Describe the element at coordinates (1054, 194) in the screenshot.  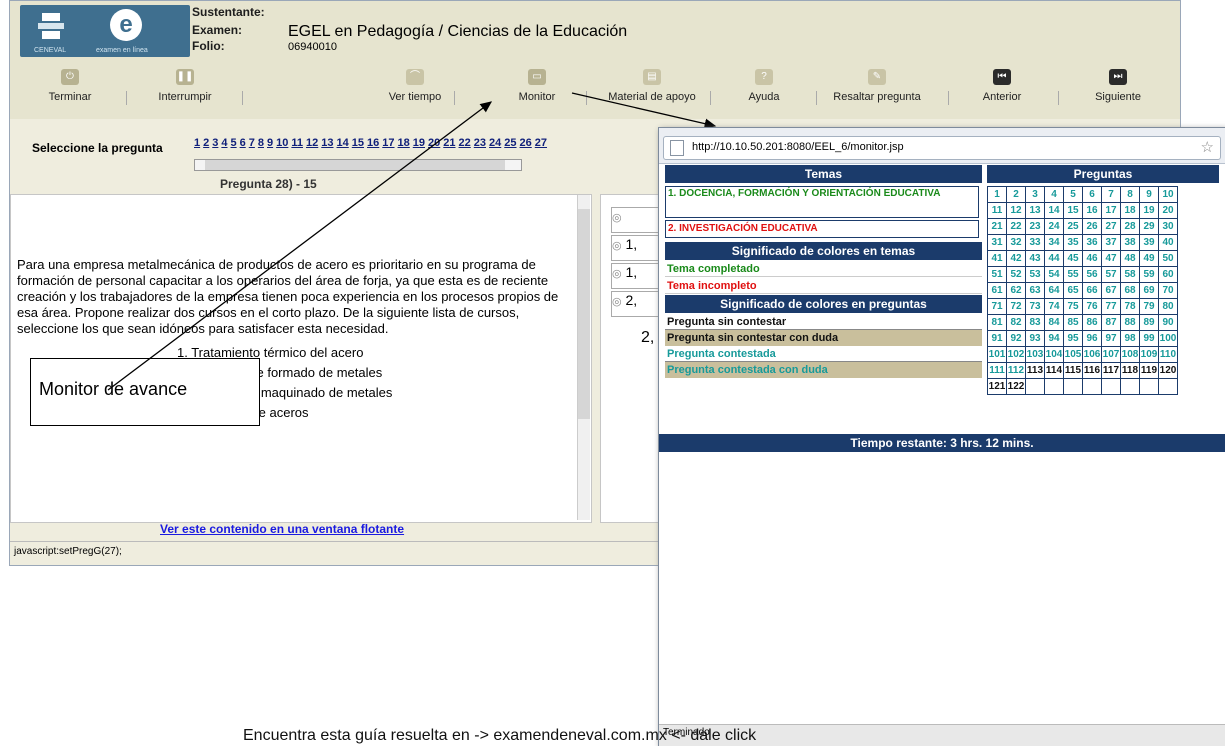
I see `question-cell: 4` at that location.